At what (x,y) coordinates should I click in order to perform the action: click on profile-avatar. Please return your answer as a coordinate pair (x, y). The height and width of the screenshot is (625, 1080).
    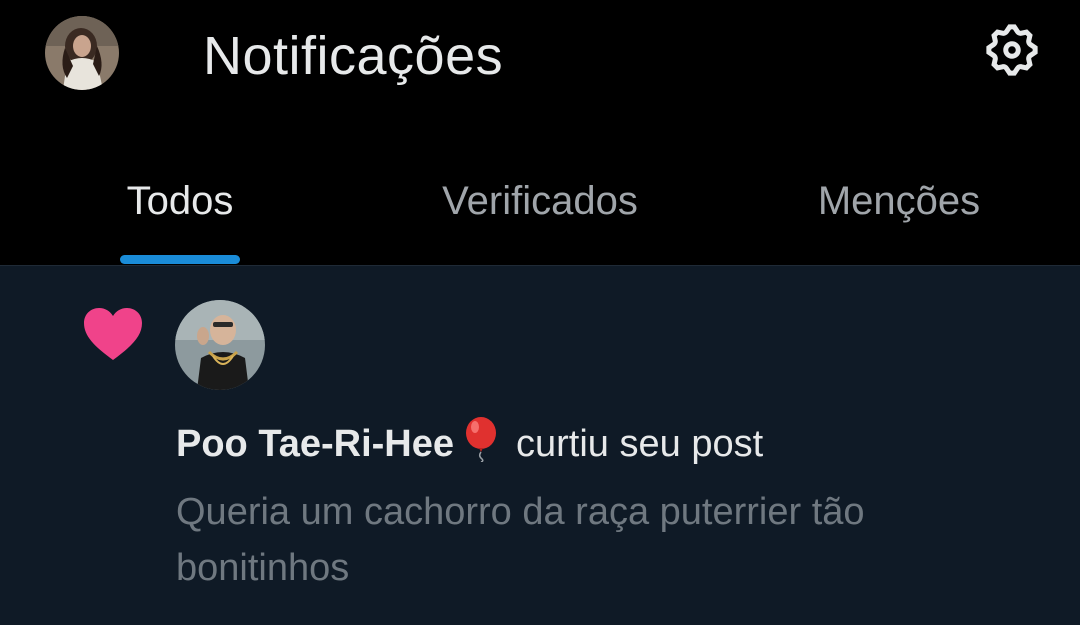
    Looking at the image, I should click on (82, 53).